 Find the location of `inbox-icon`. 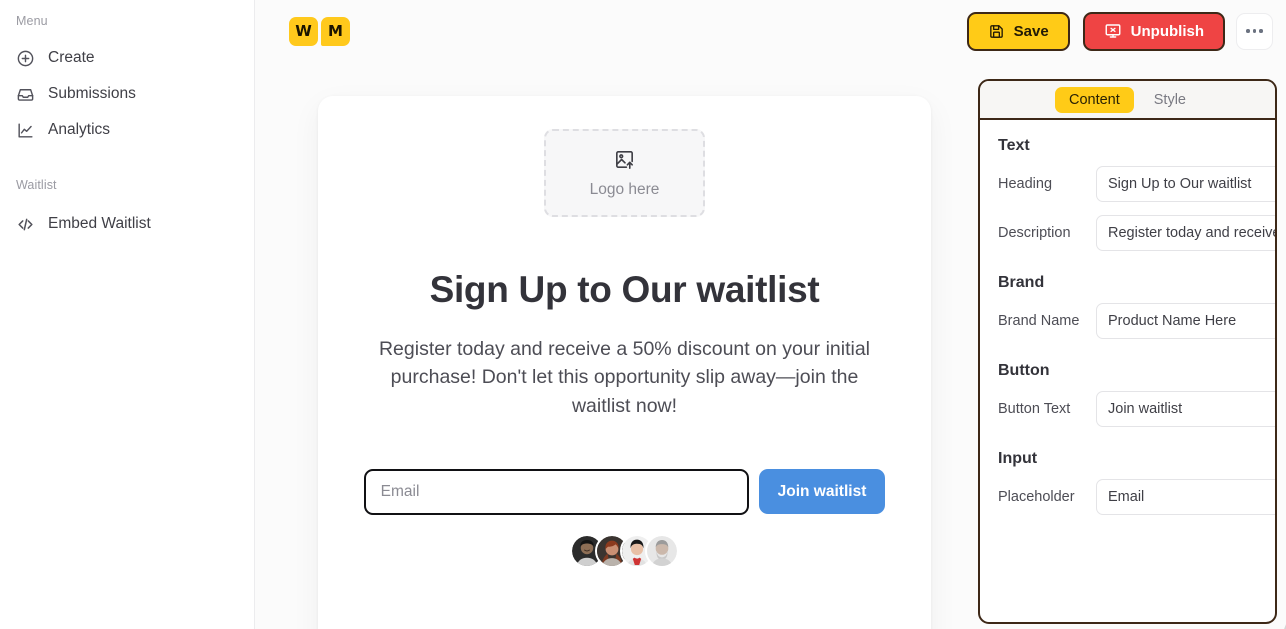

inbox-icon is located at coordinates (25, 94).